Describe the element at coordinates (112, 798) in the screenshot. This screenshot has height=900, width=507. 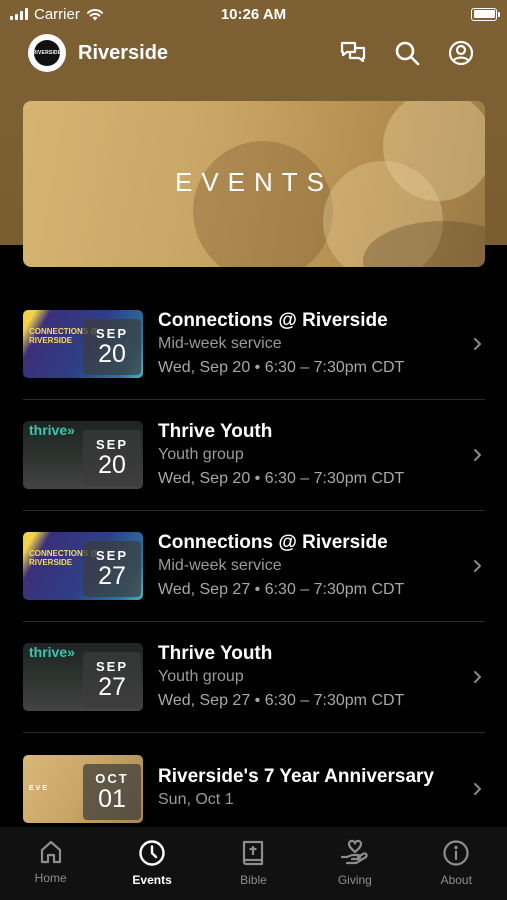
I see `date-day: 01` at that location.